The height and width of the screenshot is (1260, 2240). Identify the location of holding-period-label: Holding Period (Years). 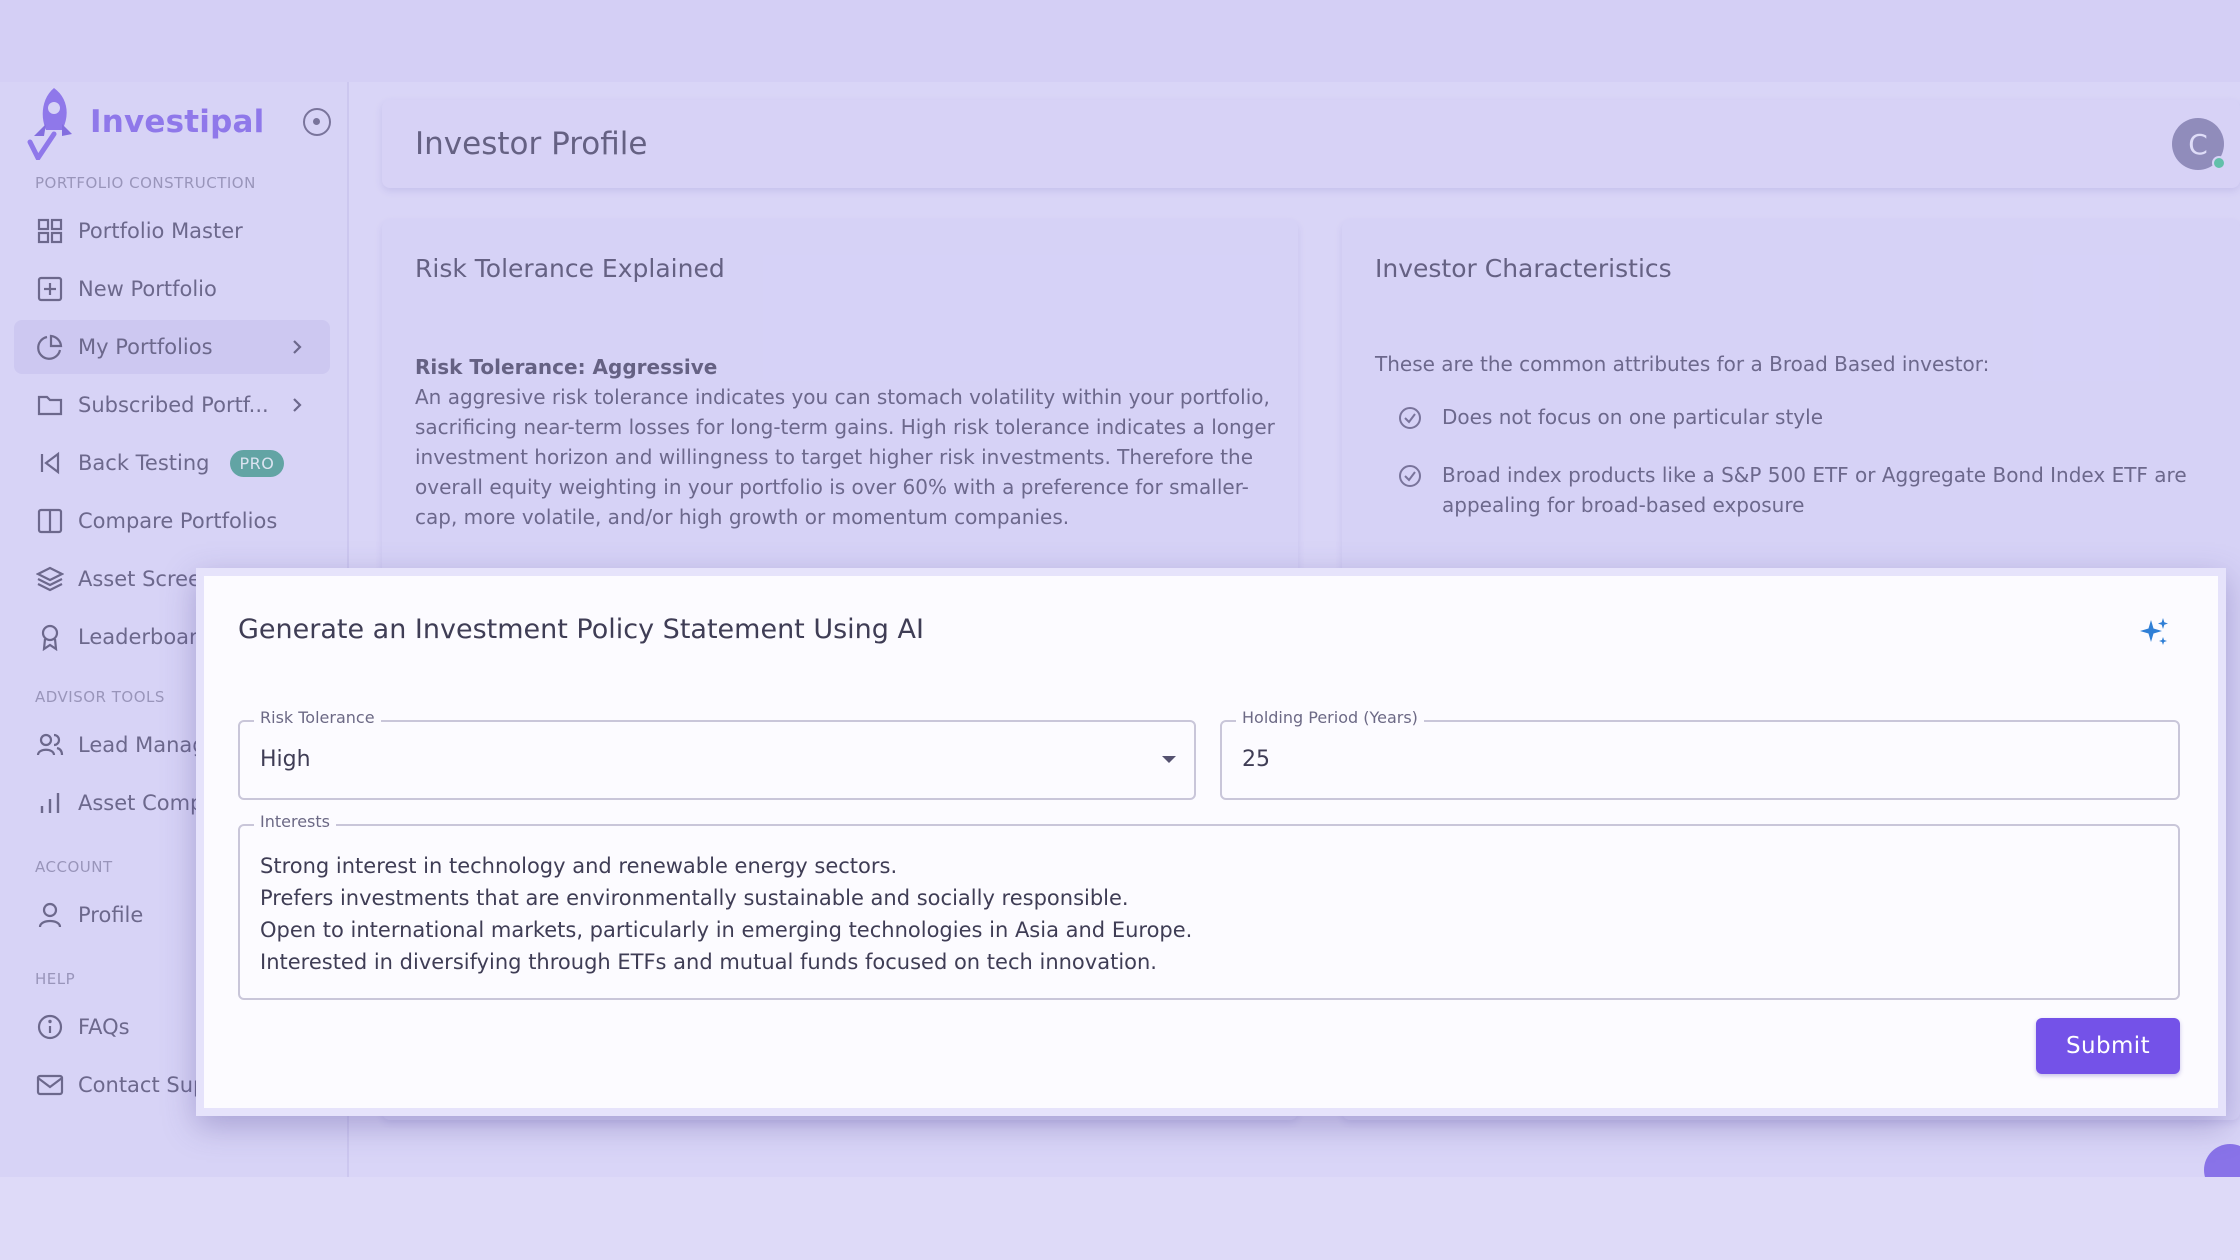
(1330, 717).